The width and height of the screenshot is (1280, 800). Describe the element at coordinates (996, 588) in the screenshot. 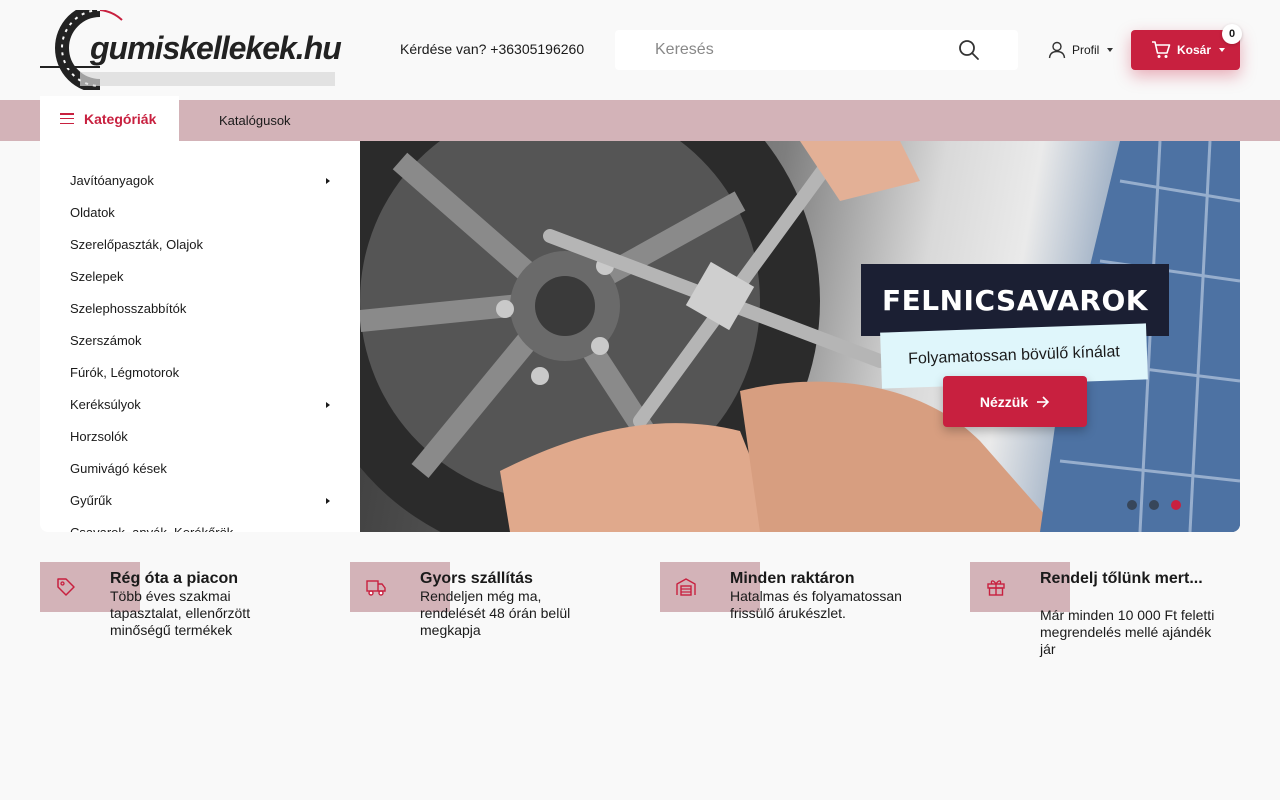

I see `gift-icon` at that location.